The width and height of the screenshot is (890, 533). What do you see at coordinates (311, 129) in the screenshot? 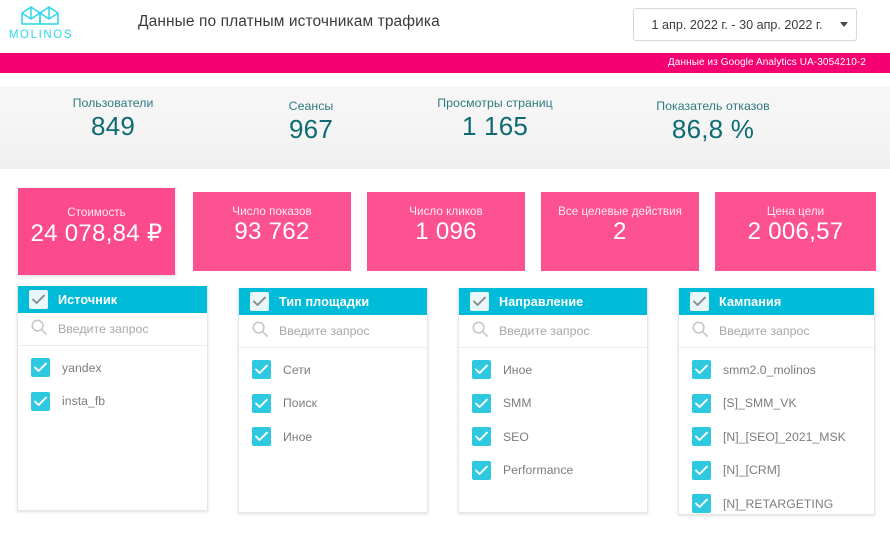
I see `kpi-value: 967` at bounding box center [311, 129].